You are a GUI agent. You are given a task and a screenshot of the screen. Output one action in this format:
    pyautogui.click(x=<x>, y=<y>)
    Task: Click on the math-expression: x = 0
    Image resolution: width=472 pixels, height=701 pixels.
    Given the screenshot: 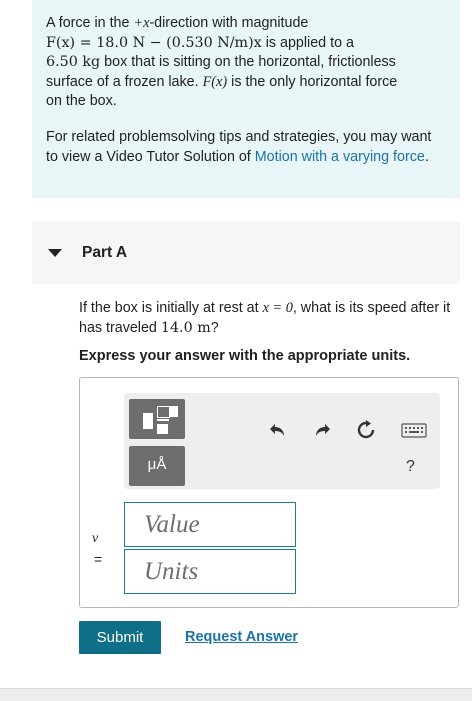 What is the action you would take?
    pyautogui.click(x=277, y=308)
    